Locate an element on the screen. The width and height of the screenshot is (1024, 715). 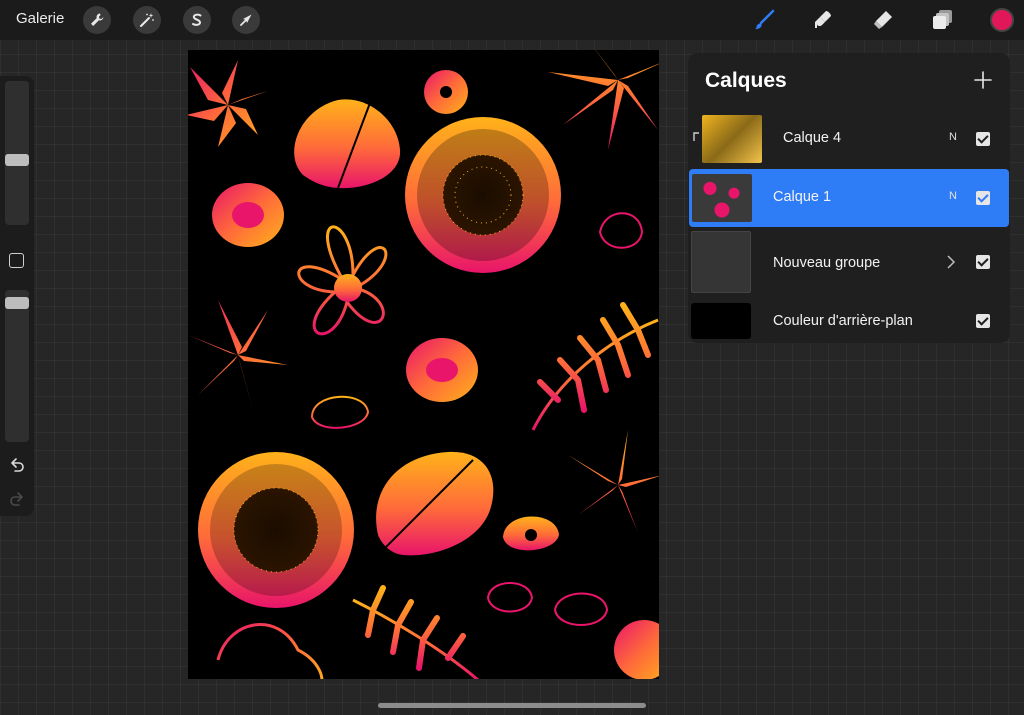
pink-leaf-cluster is located at coordinates (228, 103).